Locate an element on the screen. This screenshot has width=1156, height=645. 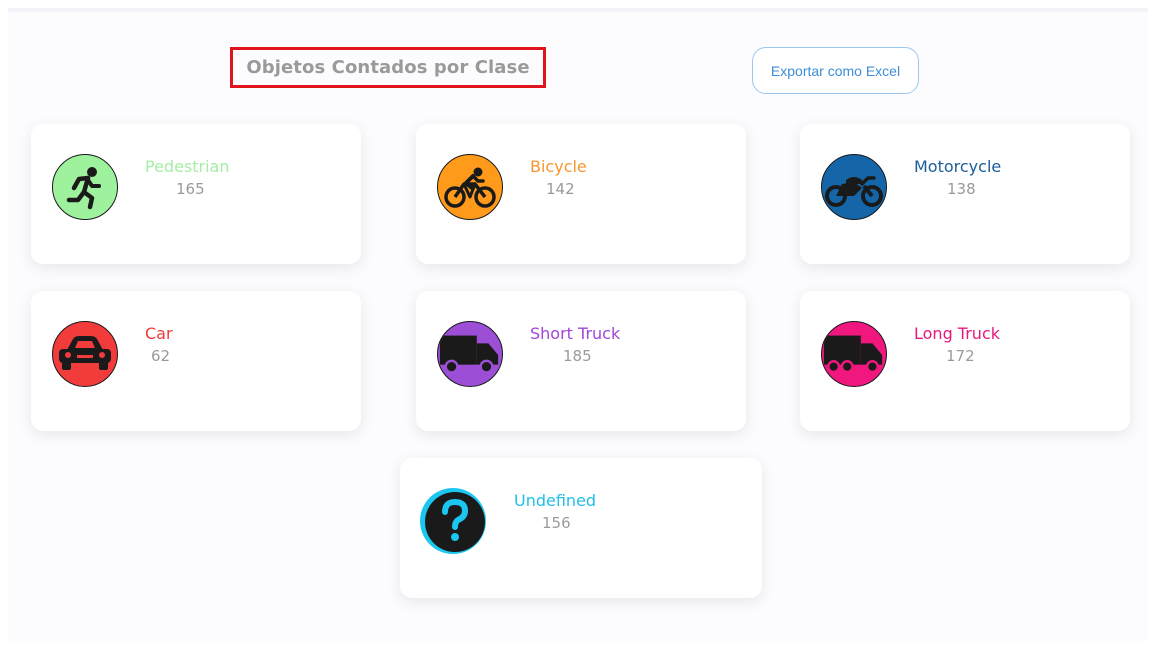
class-card-pedestrian: Pedestrian 165 is located at coordinates (196, 194).